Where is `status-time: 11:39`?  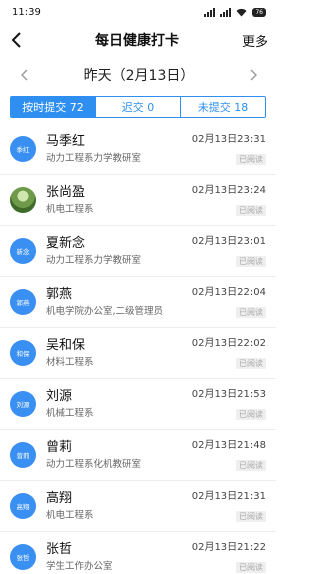 status-time: 11:39 is located at coordinates (26, 12).